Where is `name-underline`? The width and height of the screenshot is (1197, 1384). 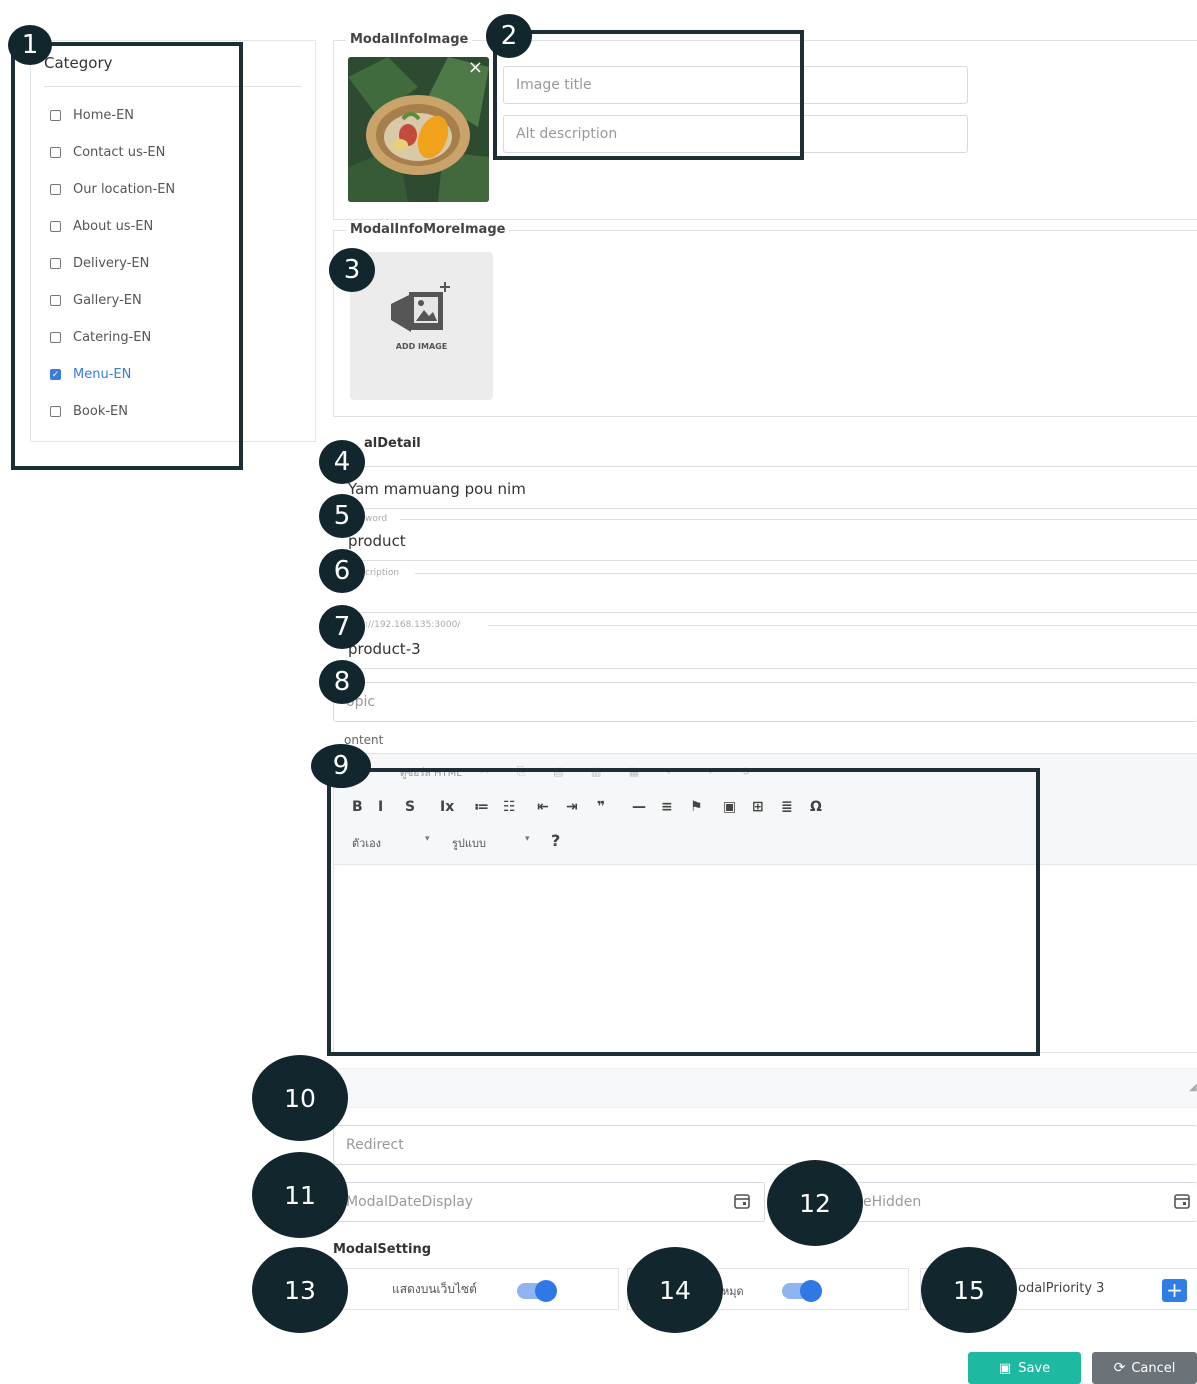
name-underline is located at coordinates (765, 508).